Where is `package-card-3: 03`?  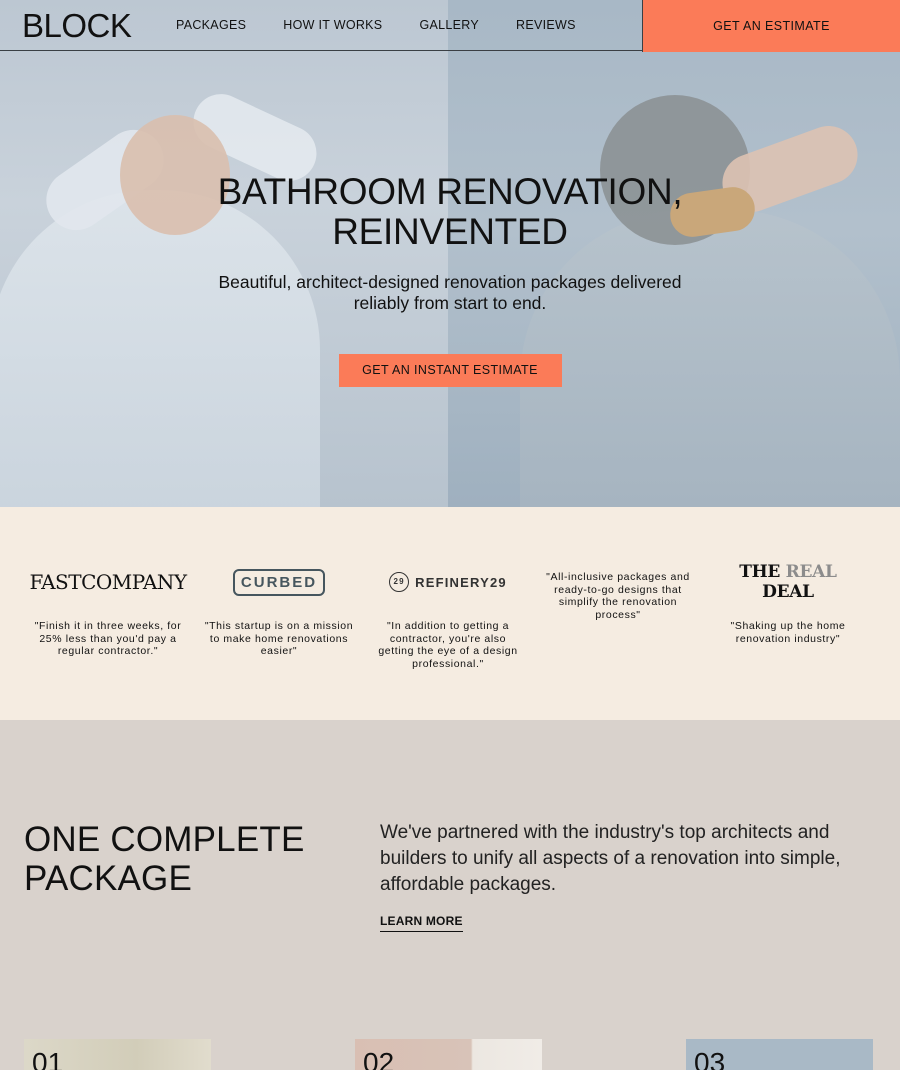
package-card-3: 03 is located at coordinates (779, 1054).